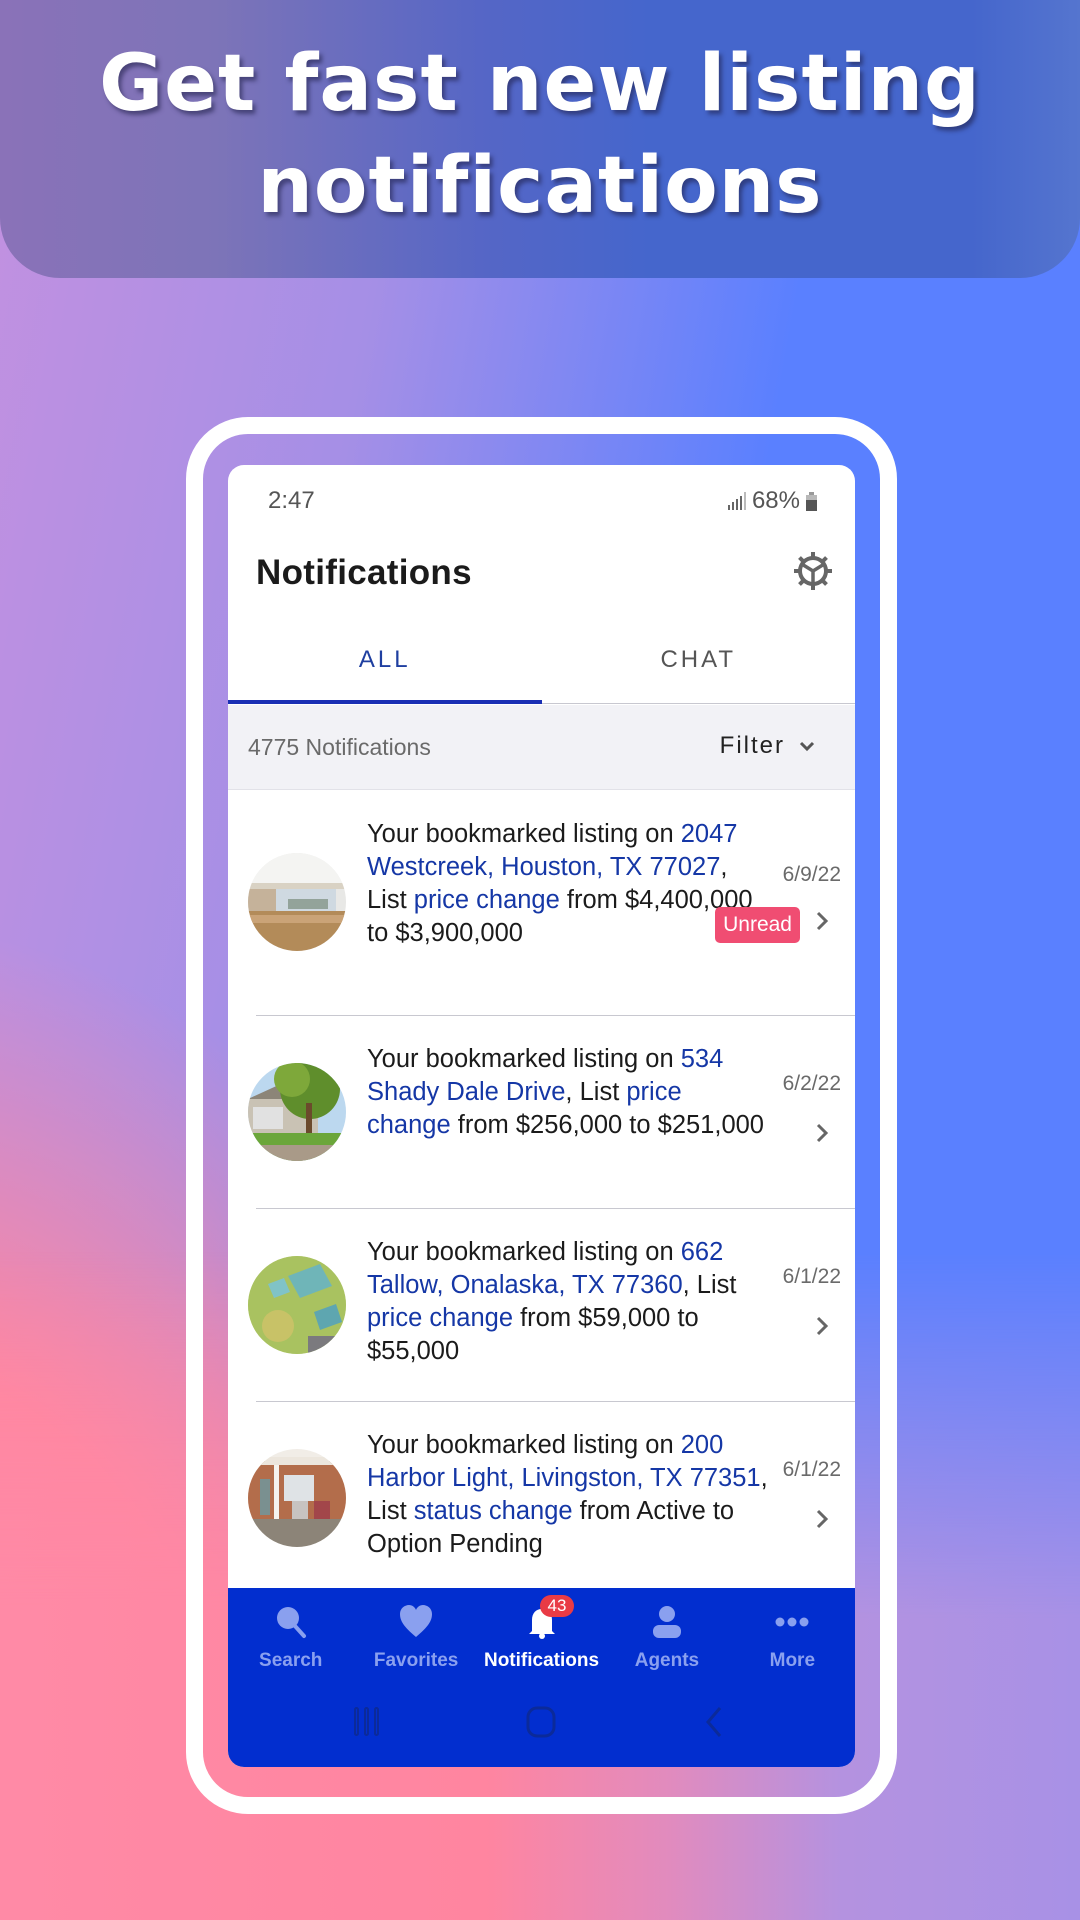 This screenshot has width=1080, height=1920. What do you see at coordinates (811, 874) in the screenshot?
I see `notification-date: 6/9/22` at bounding box center [811, 874].